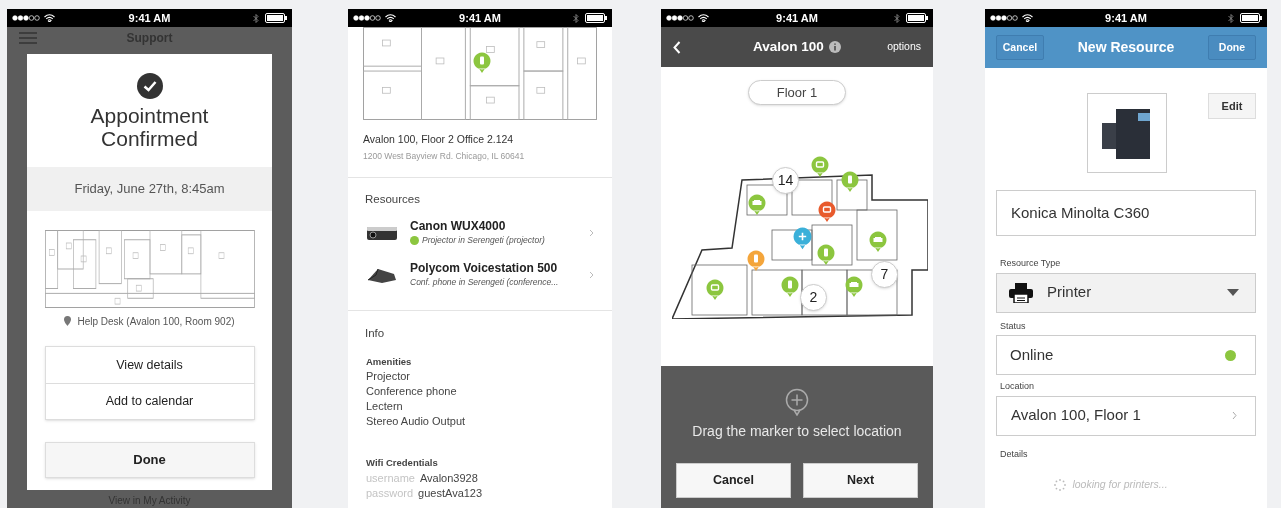 The width and height of the screenshot is (1281, 508). I want to click on checkmark-icon, so click(149, 85).